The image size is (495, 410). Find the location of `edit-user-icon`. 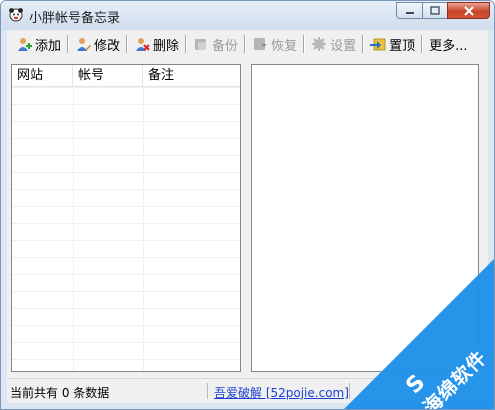

edit-user-icon is located at coordinates (84, 44).